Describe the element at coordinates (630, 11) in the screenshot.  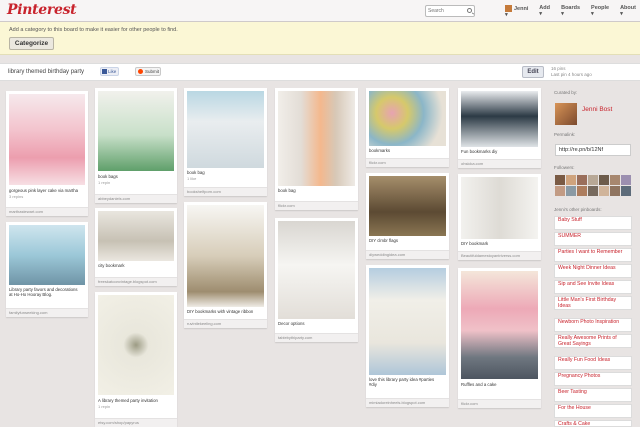
I see `nav-about: About ▾` at that location.